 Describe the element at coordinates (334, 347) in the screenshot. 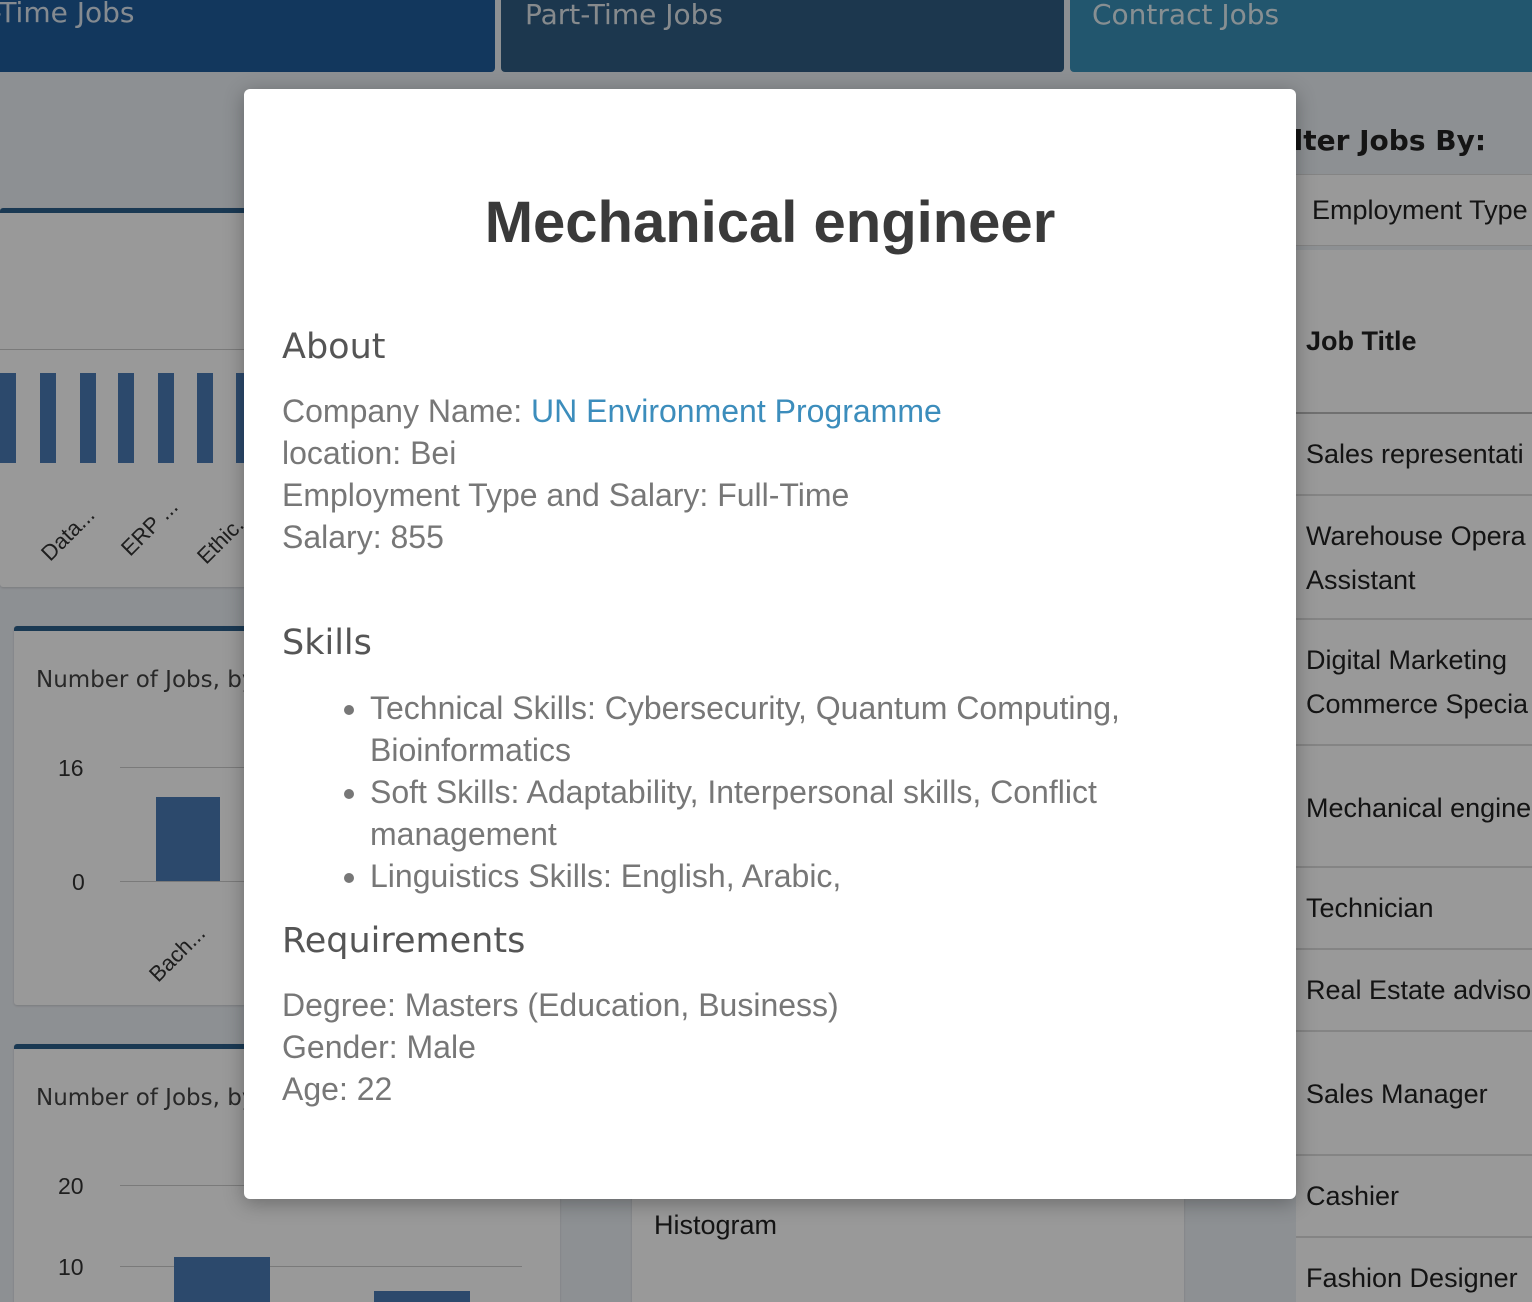

I see `about-heading: About` at that location.